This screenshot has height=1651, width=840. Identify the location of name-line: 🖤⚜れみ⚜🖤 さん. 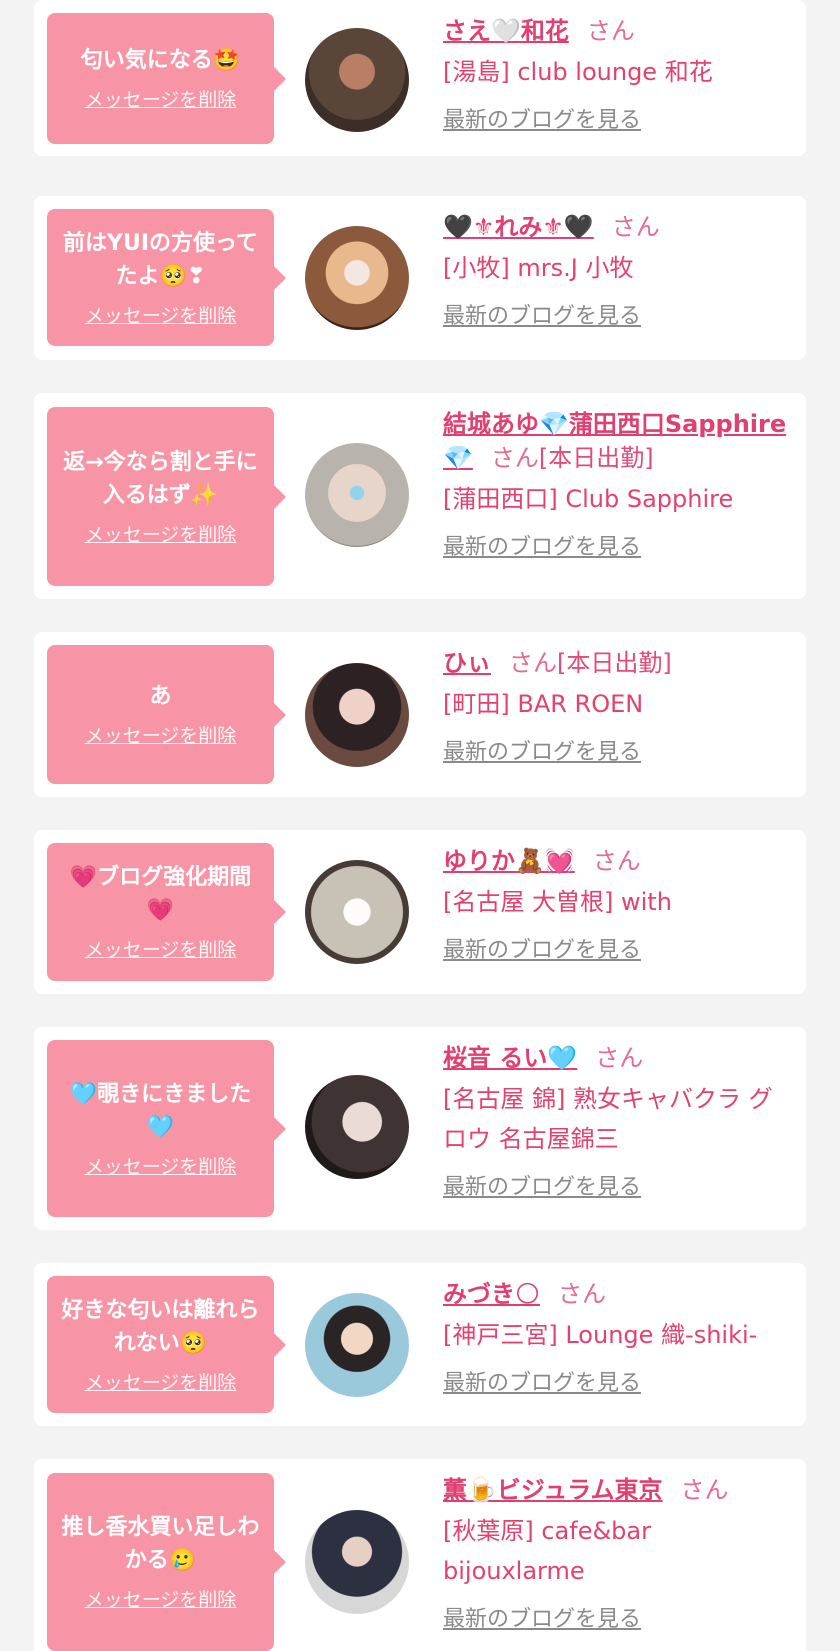
(619, 227).